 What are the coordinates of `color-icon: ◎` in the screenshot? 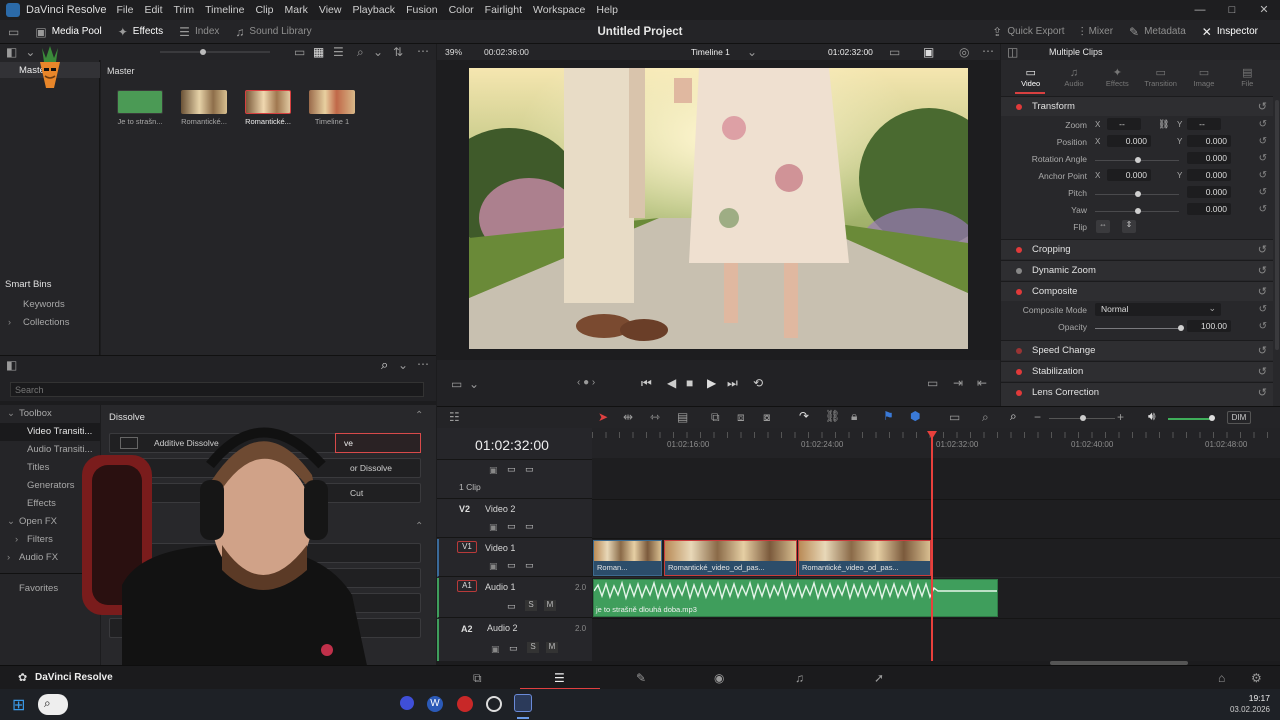 It's located at (964, 52).